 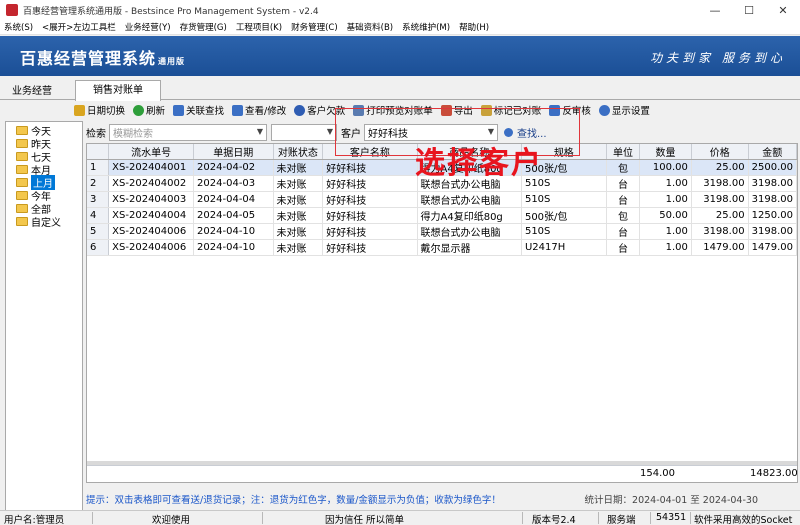 What do you see at coordinates (657, 473) in the screenshot?
I see `total-quantity: 154.00` at bounding box center [657, 473].